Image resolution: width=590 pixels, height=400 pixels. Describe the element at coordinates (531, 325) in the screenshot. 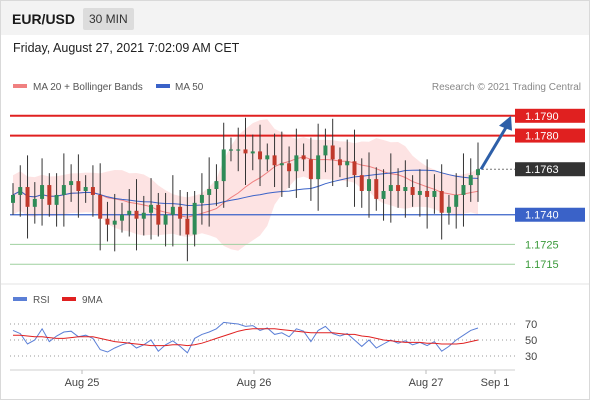

I see `rsi-tick-70: 70` at that location.